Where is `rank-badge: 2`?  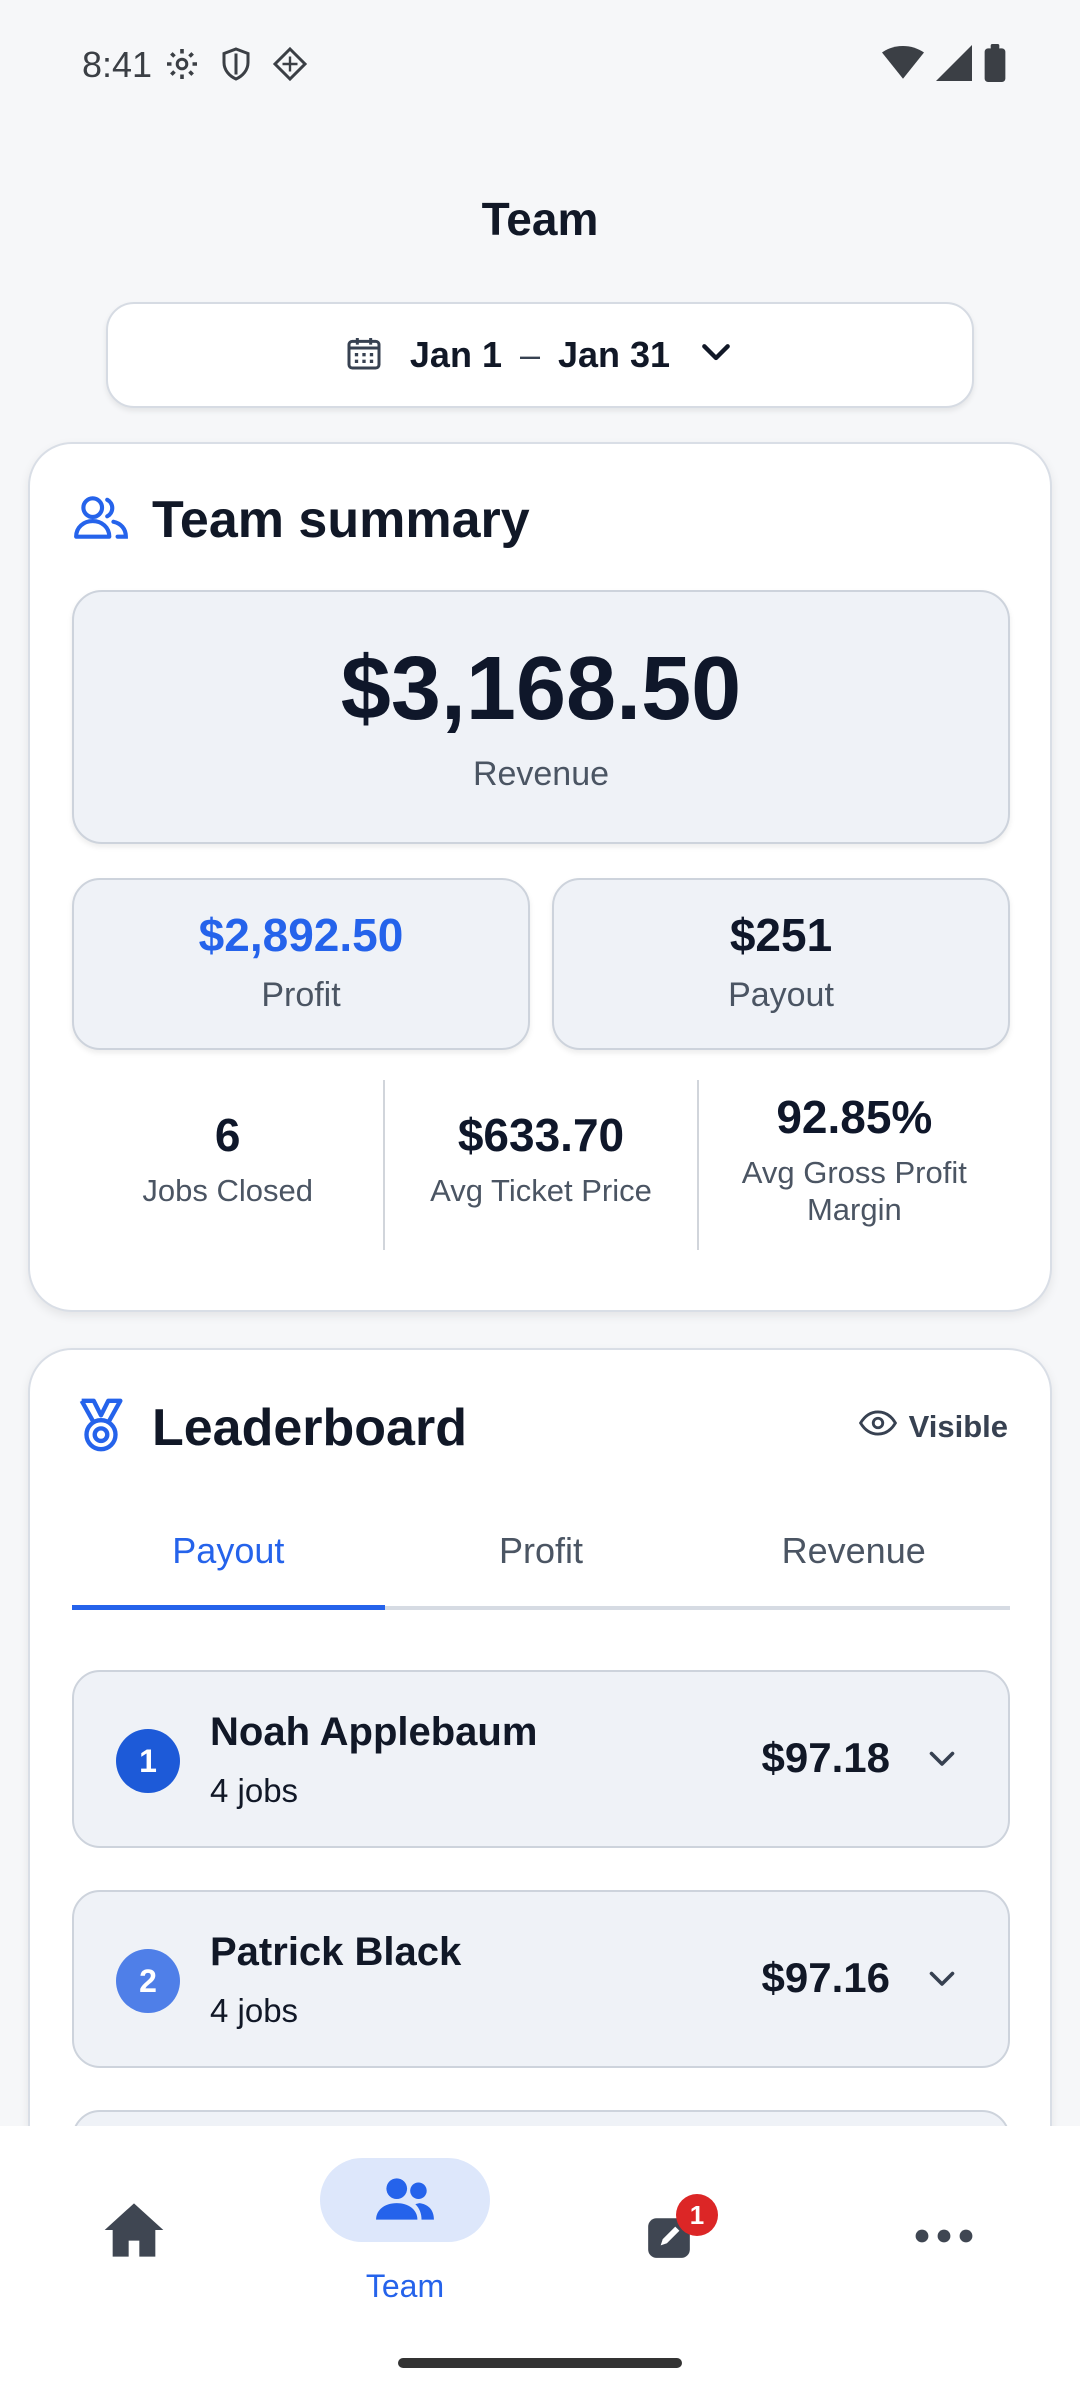
rank-badge: 2 is located at coordinates (148, 1981).